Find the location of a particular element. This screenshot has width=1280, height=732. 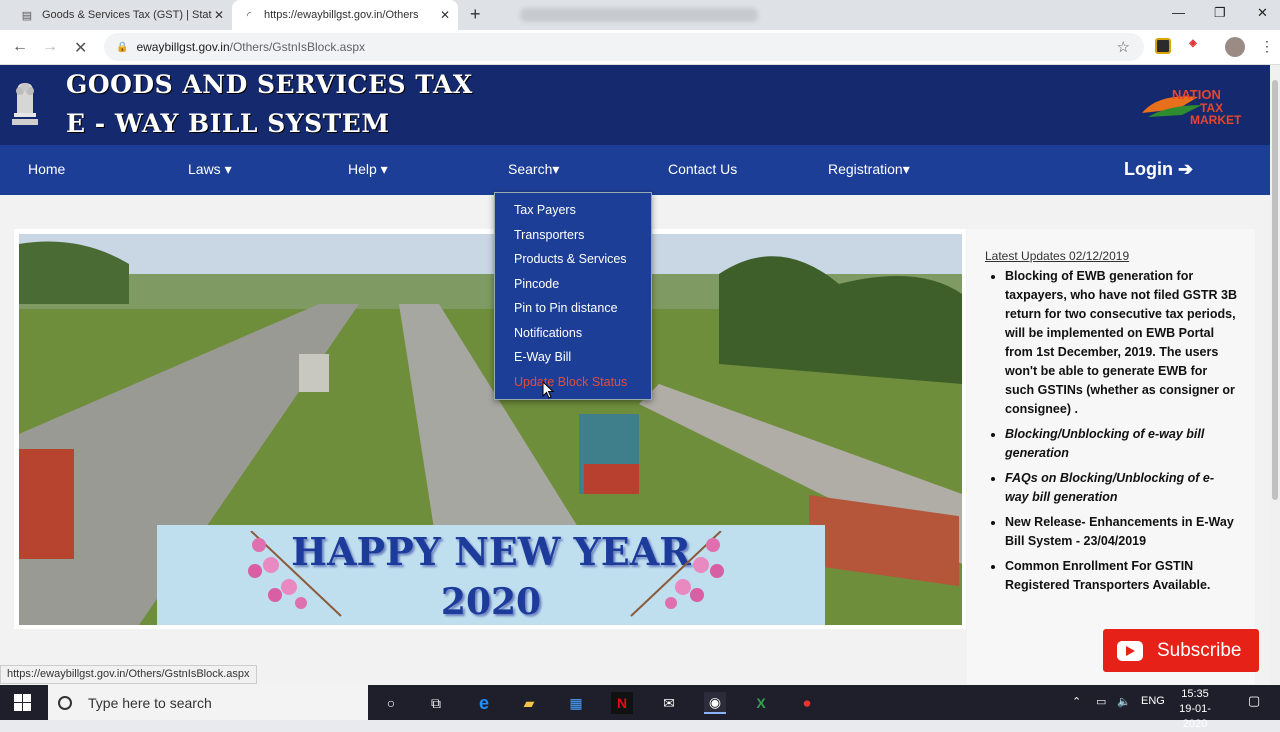

show-hidden-icons-icon: ⌃ is located at coordinates (1076, 701).